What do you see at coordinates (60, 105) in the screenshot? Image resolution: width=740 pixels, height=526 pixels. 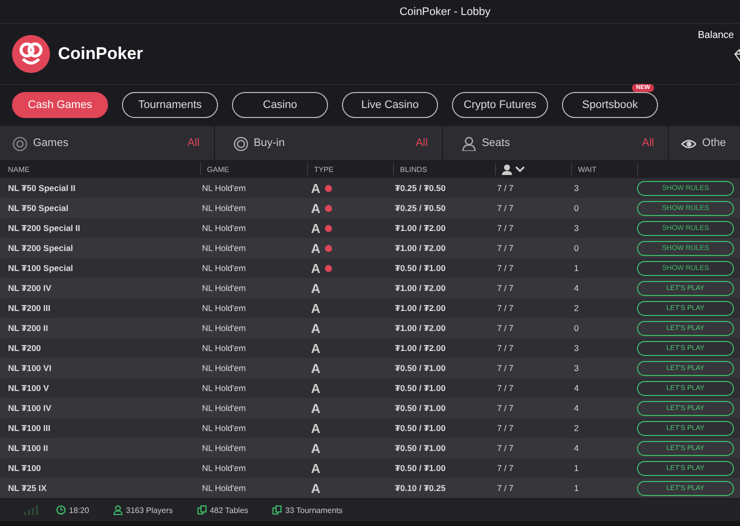 I see `nav-tab: Cash Games` at bounding box center [60, 105].